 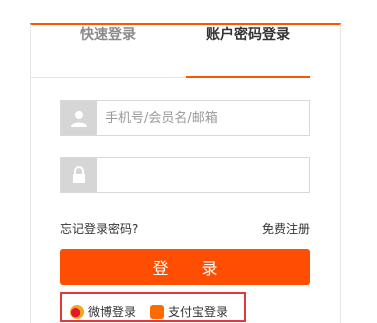 I want to click on forgot-password-link: 忘记登录密码?, so click(x=99, y=228).